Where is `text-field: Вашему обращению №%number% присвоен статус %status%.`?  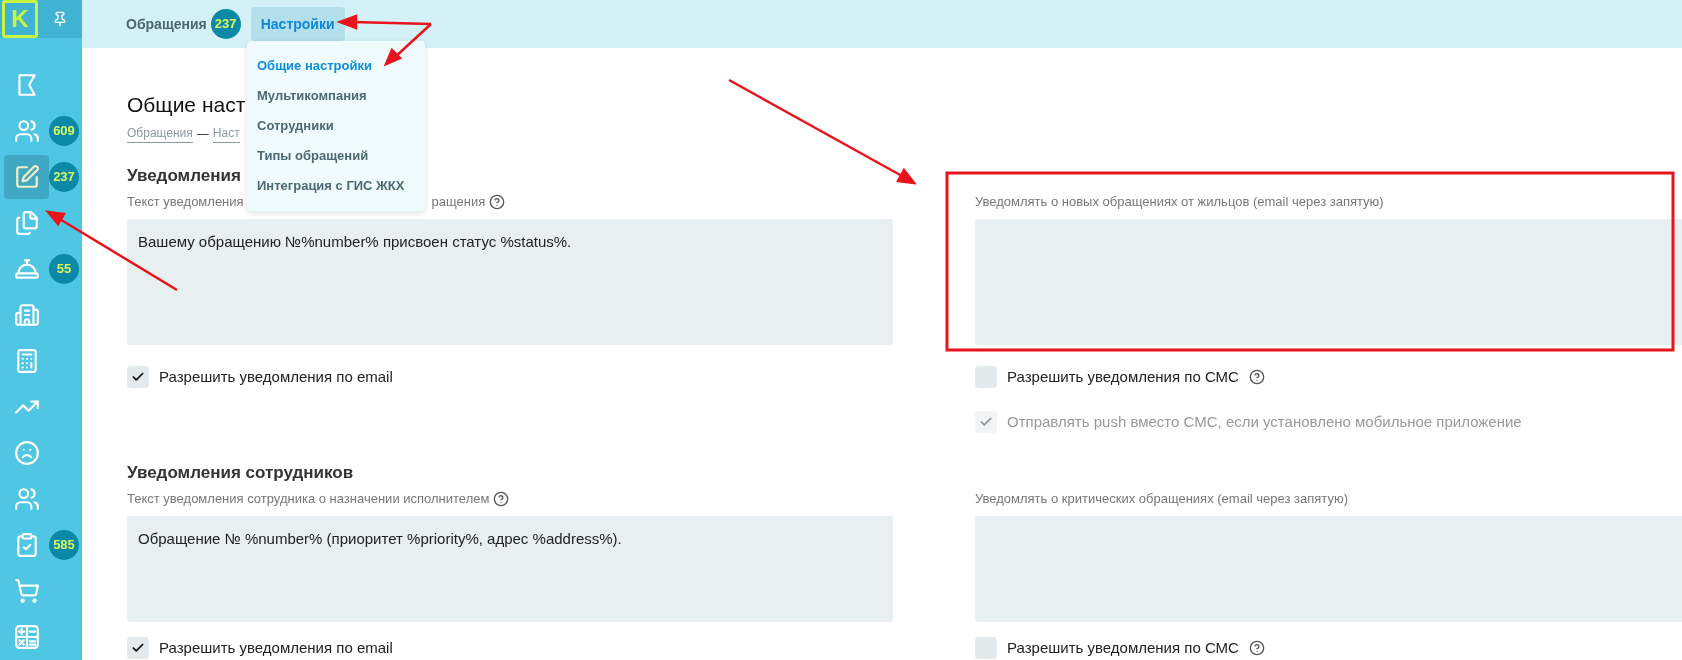 text-field: Вашему обращению №%number% присвоен статус %status%. is located at coordinates (510, 282).